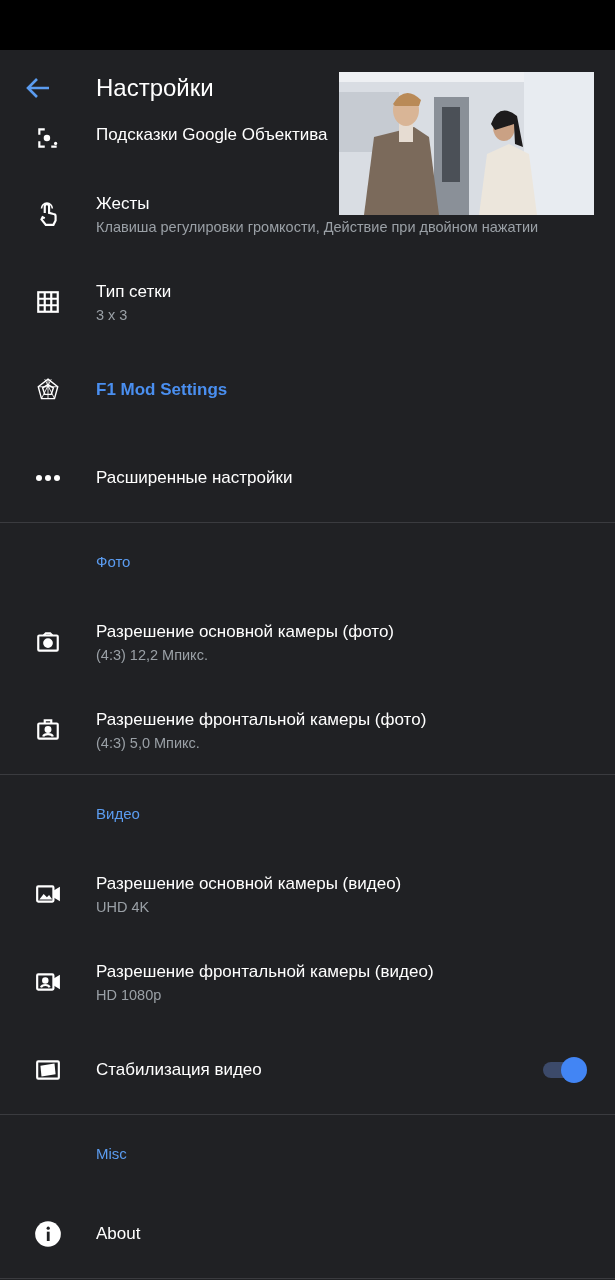 This screenshot has width=615, height=1280. I want to click on settings-item: Разрешение фронтальной камеры (фото) (4:3) 5,0 Мпикс., so click(307, 730).